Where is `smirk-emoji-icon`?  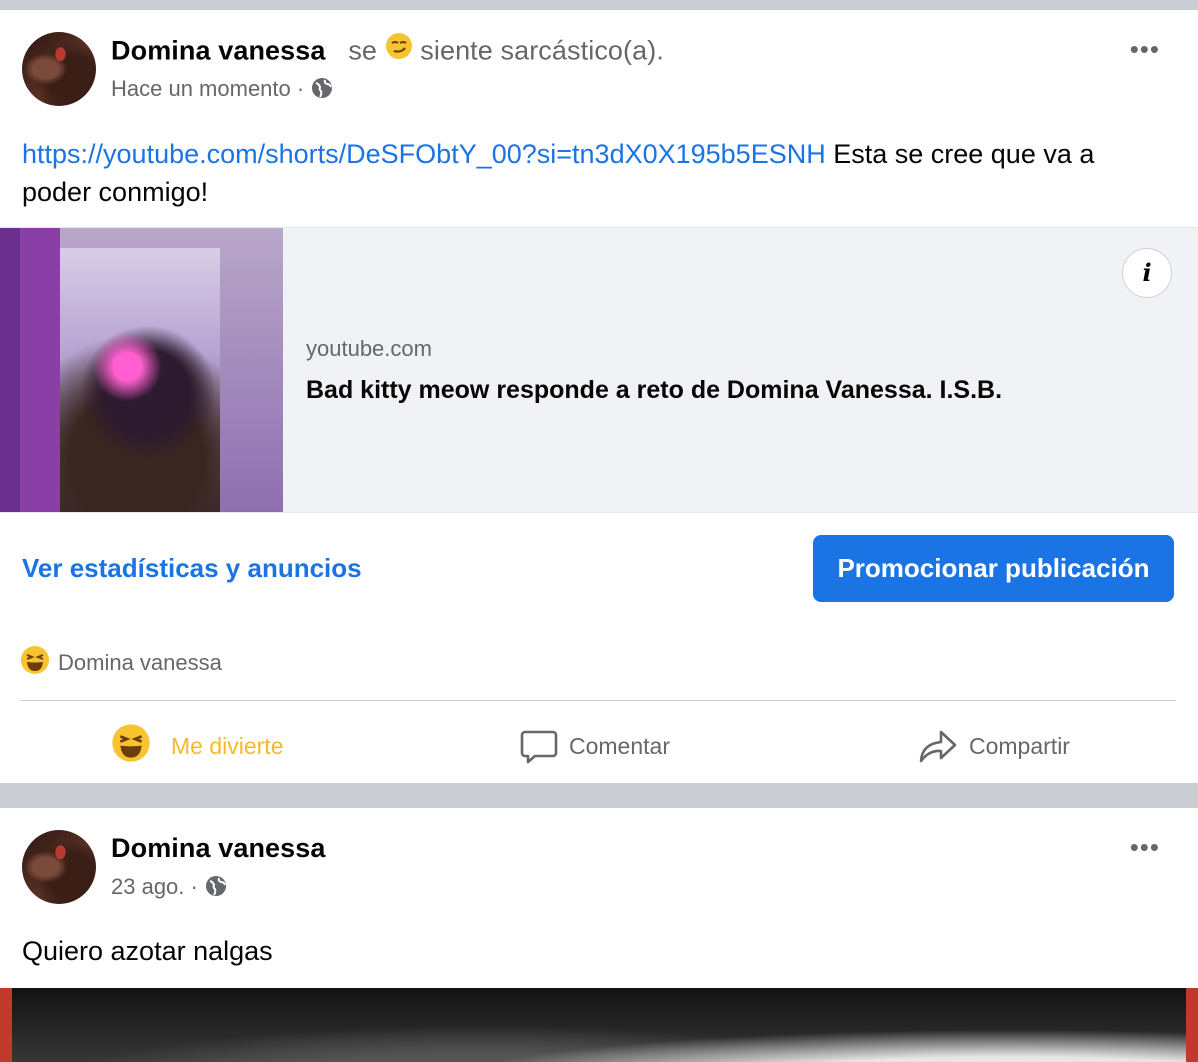 smirk-emoji-icon is located at coordinates (399, 49).